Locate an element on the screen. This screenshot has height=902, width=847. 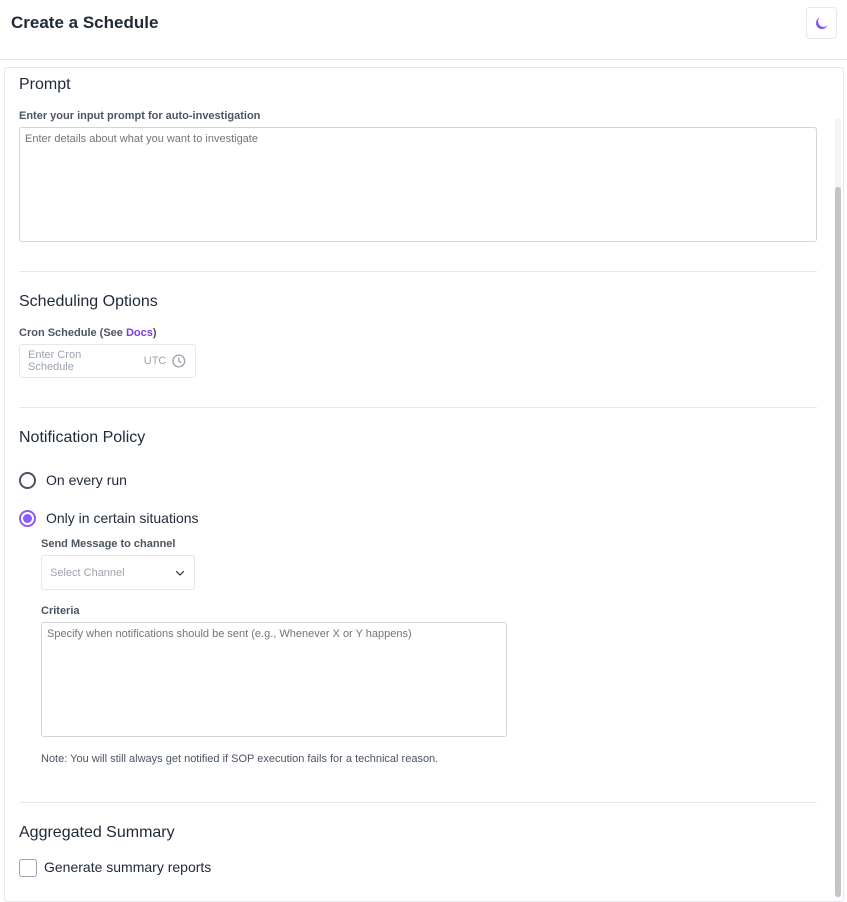
cron-label-text: Cron Schedule (See is located at coordinates (72, 333).